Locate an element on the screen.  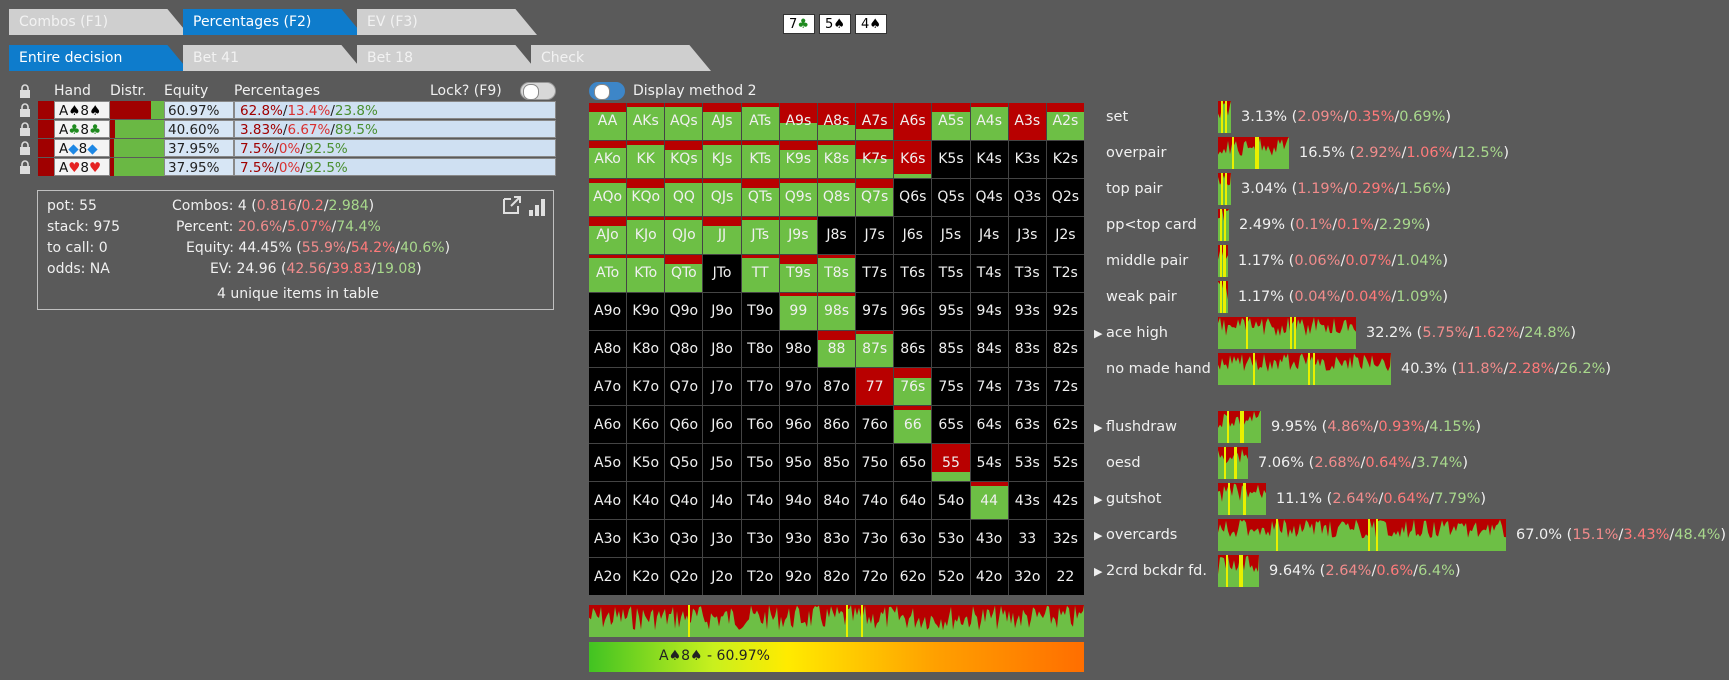
matrix-cell: 82s is located at coordinates (1065, 349).